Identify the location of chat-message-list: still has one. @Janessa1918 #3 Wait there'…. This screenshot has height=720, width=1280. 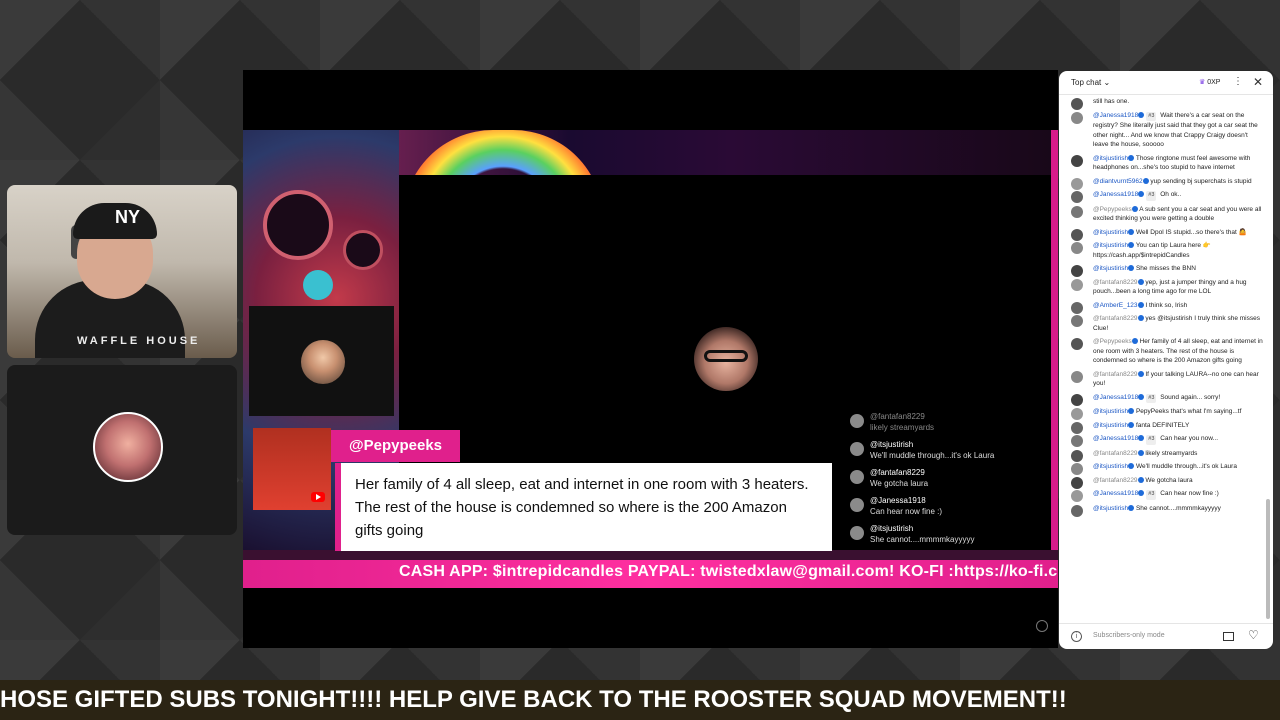
(1166, 359).